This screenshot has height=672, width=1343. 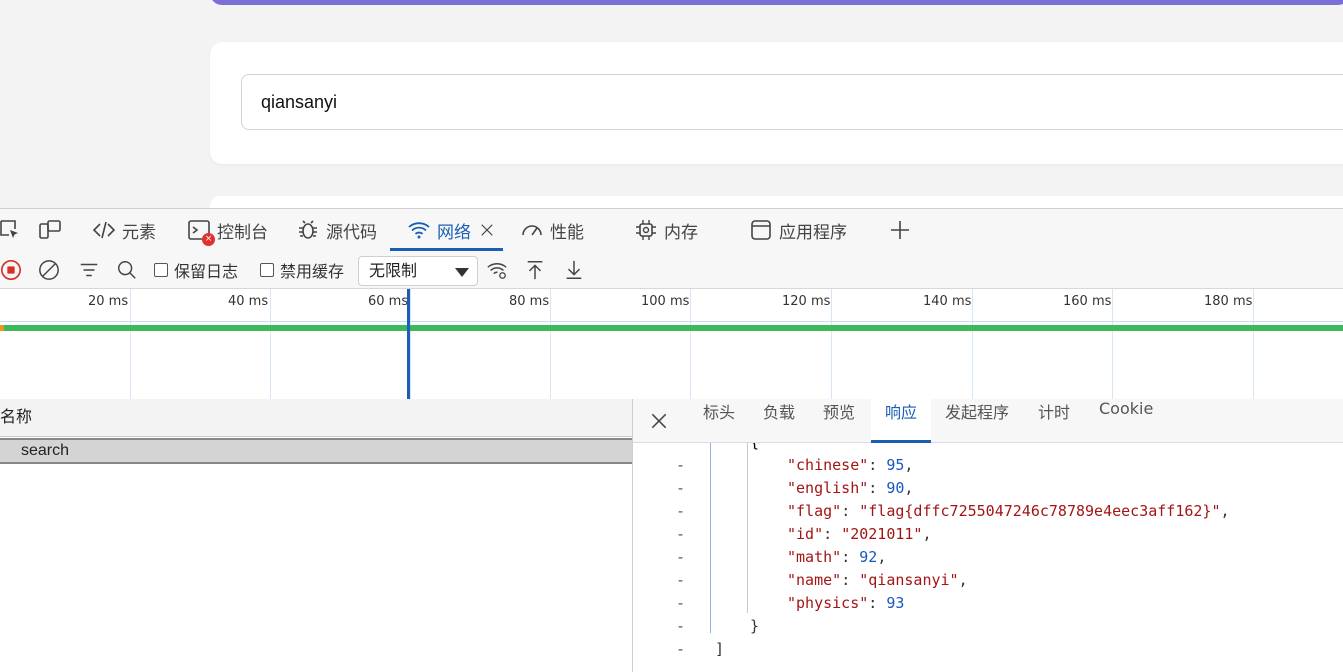 I want to click on tab-label: 源代码, so click(x=351, y=232).